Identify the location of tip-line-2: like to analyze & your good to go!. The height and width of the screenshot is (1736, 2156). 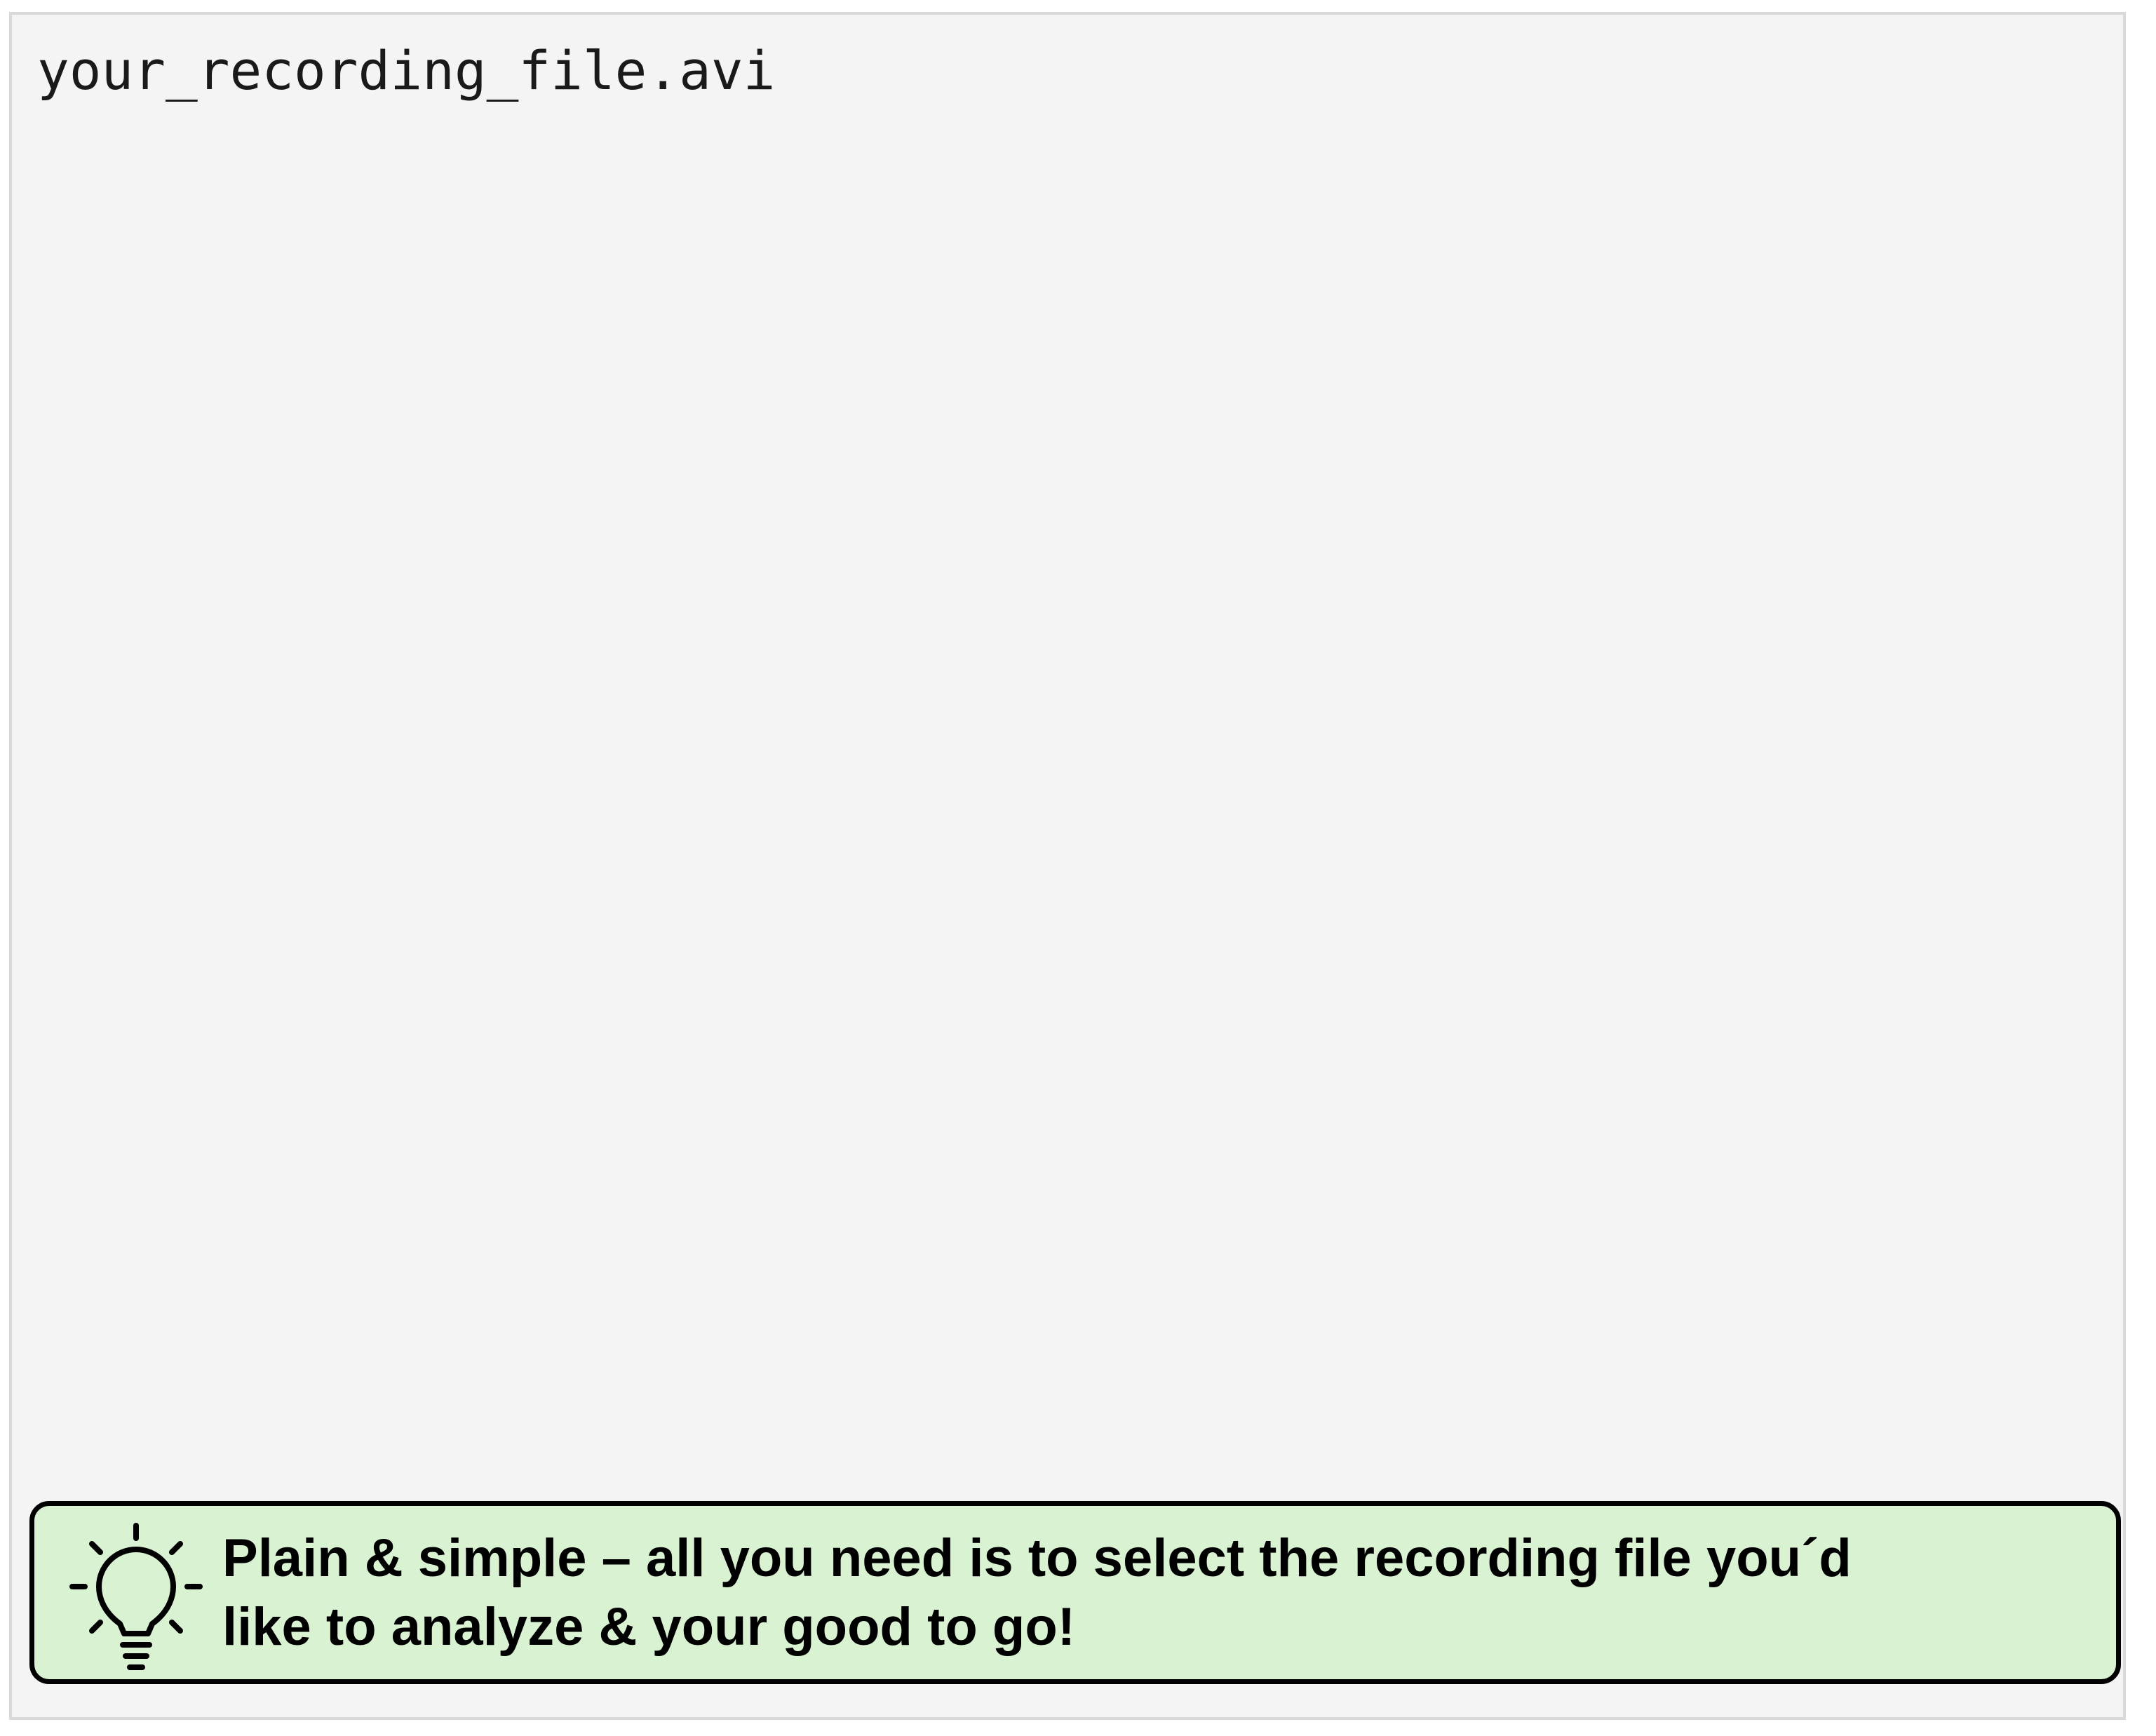
(649, 1627).